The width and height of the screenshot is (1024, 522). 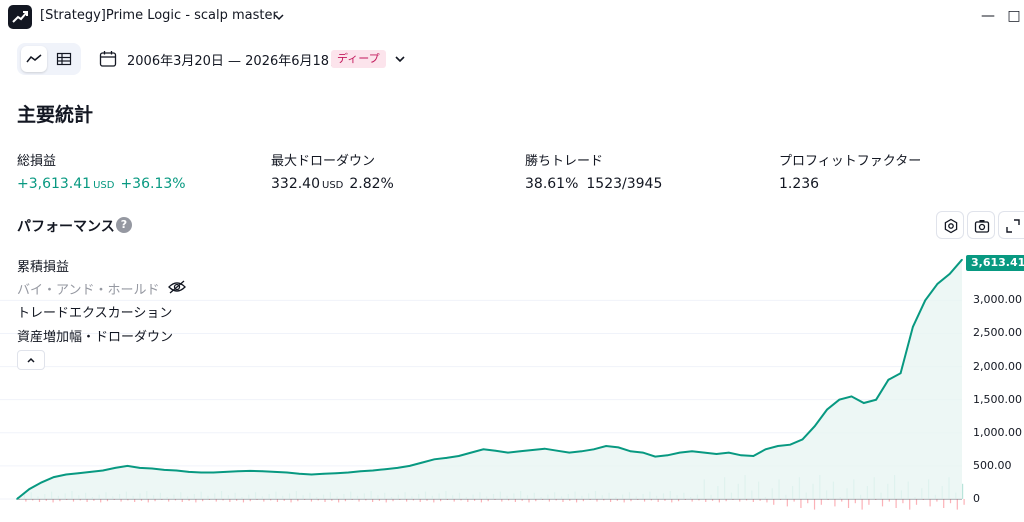 What do you see at coordinates (1011, 225) in the screenshot?
I see `fullscreen-button` at bounding box center [1011, 225].